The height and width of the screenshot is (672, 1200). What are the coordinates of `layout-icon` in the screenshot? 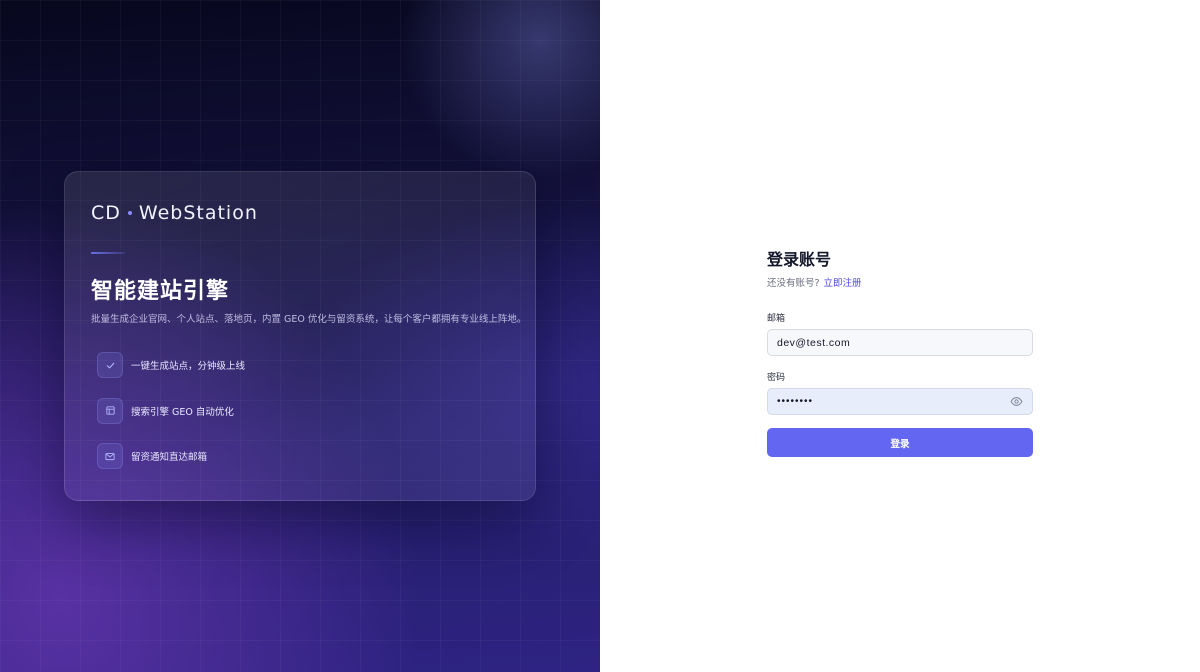 It's located at (110, 410).